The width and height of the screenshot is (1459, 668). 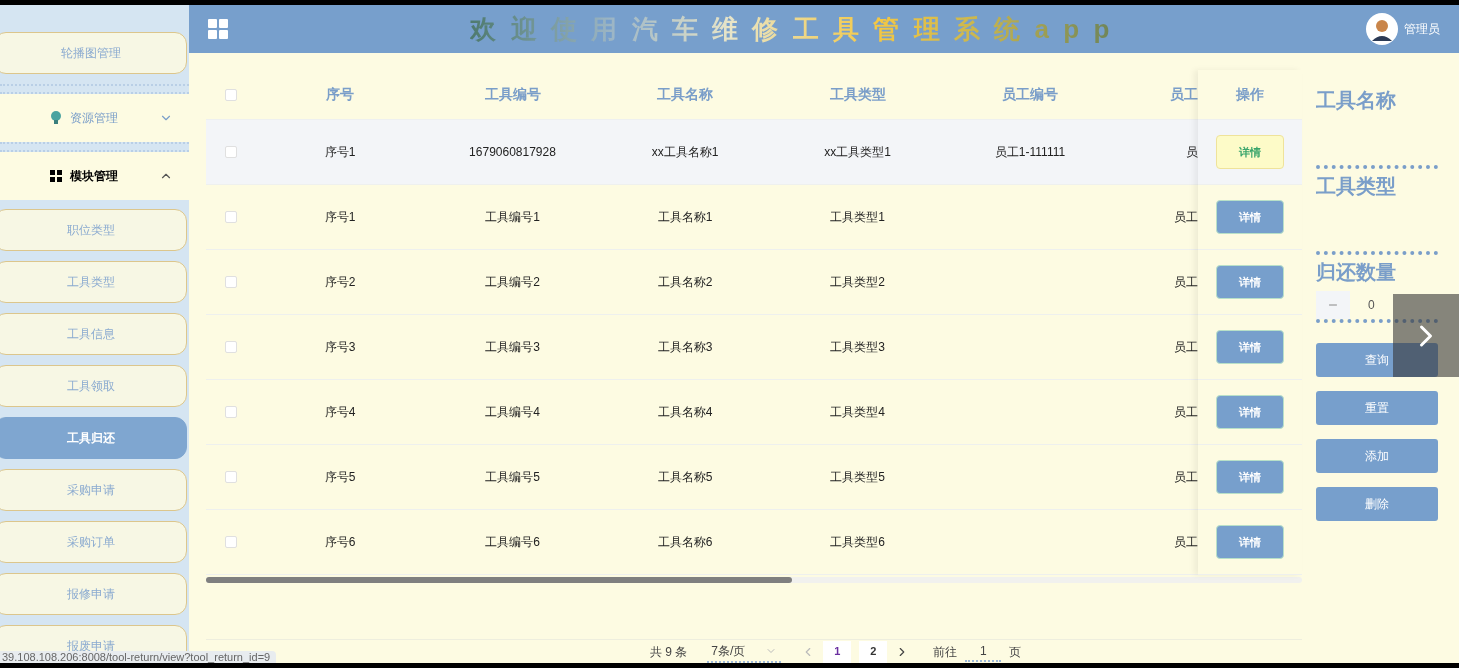 What do you see at coordinates (340, 477) in the screenshot?
I see `table-cell-text: 序号5` at bounding box center [340, 477].